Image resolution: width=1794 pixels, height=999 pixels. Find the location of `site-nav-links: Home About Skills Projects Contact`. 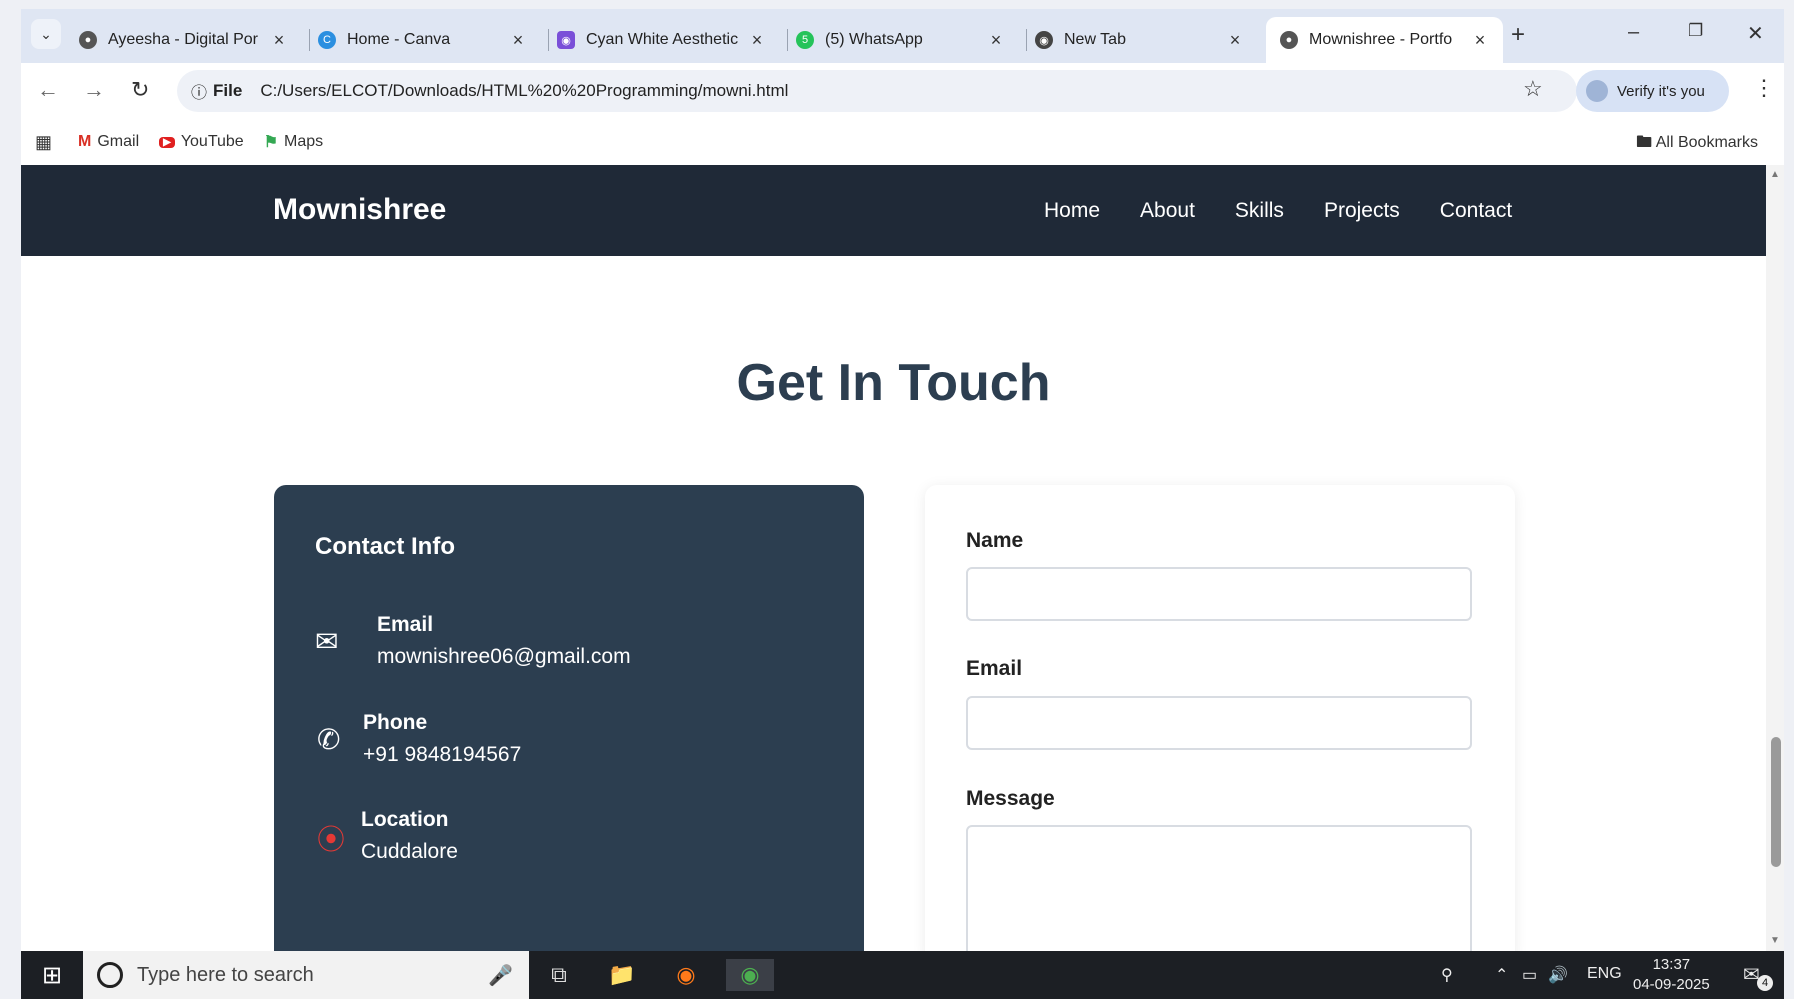

site-nav-links: Home About Skills Projects Contact is located at coordinates (1278, 211).